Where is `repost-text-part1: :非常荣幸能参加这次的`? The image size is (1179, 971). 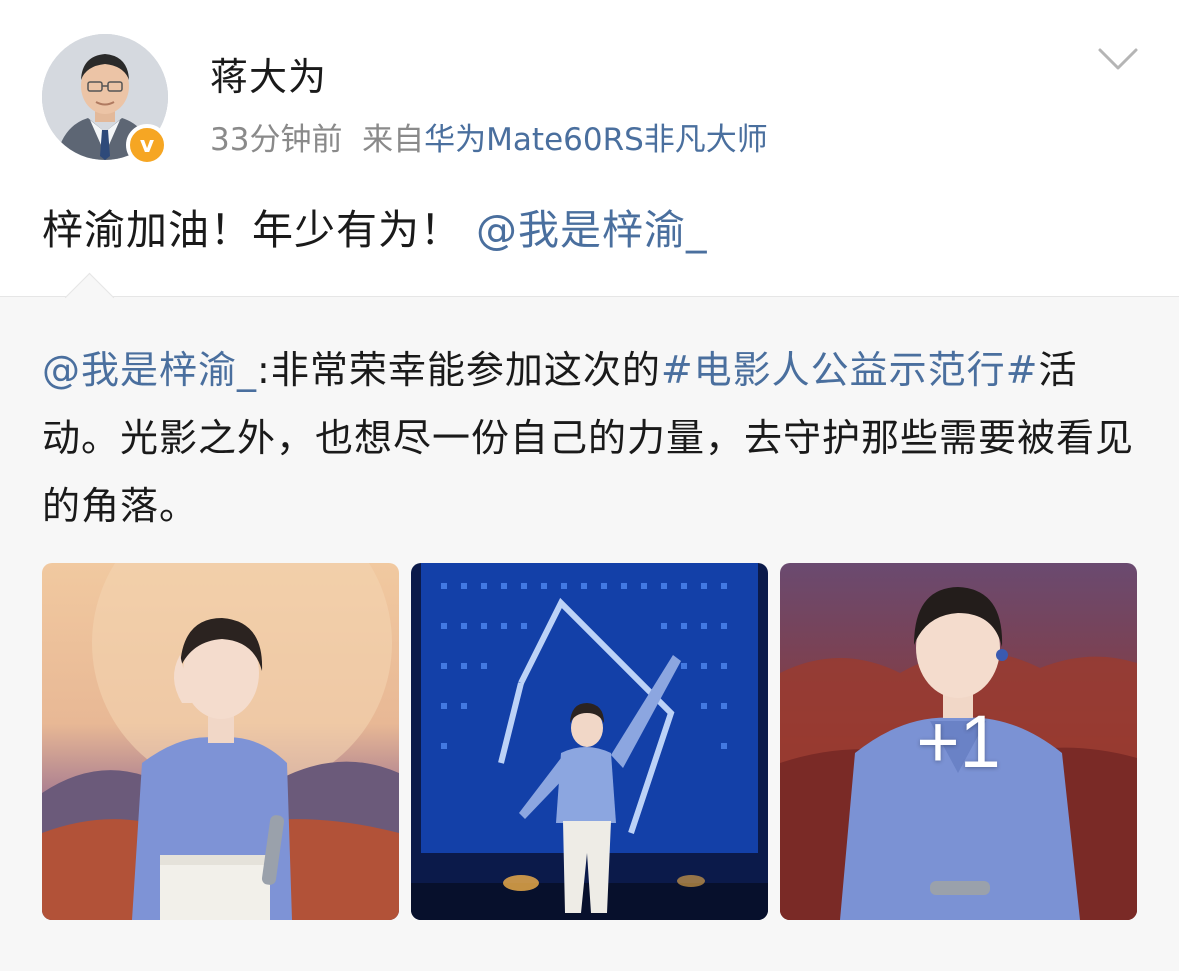 repost-text-part1: :非常荣幸能参加这次的 is located at coordinates (459, 370).